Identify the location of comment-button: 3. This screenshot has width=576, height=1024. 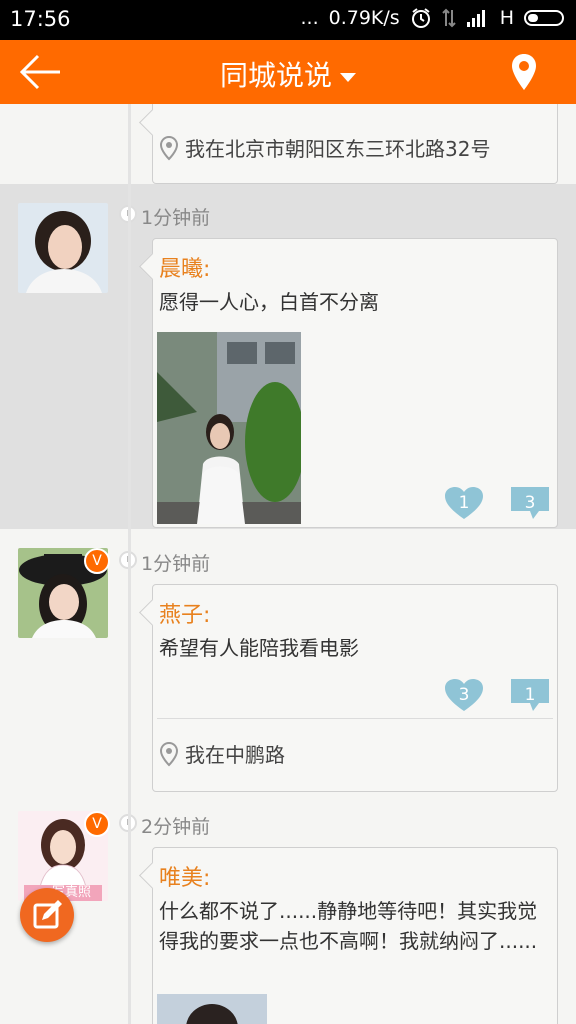
(530, 503).